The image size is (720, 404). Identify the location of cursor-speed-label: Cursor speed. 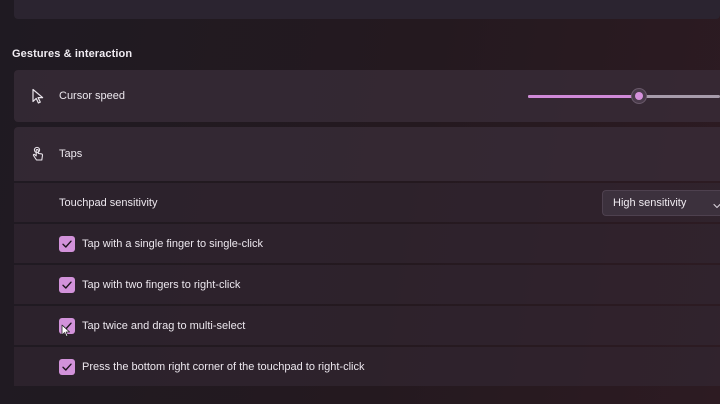
(92, 96).